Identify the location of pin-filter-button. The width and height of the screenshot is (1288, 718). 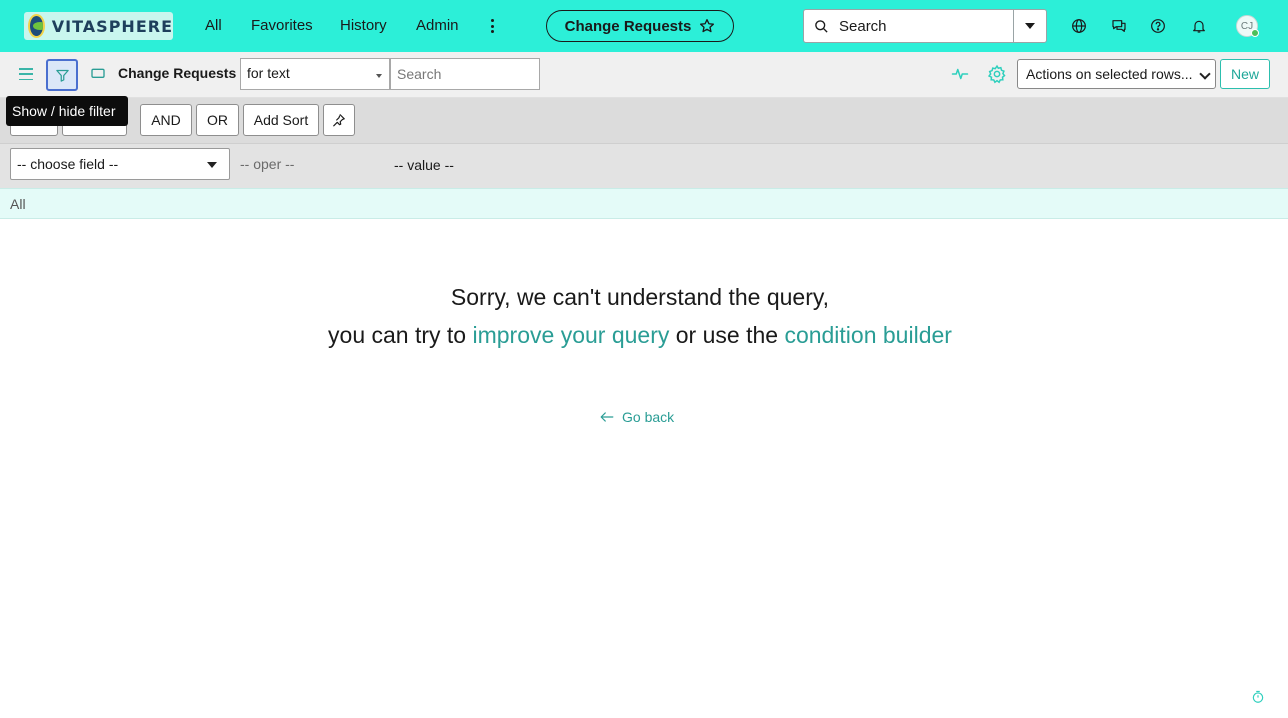
(339, 120).